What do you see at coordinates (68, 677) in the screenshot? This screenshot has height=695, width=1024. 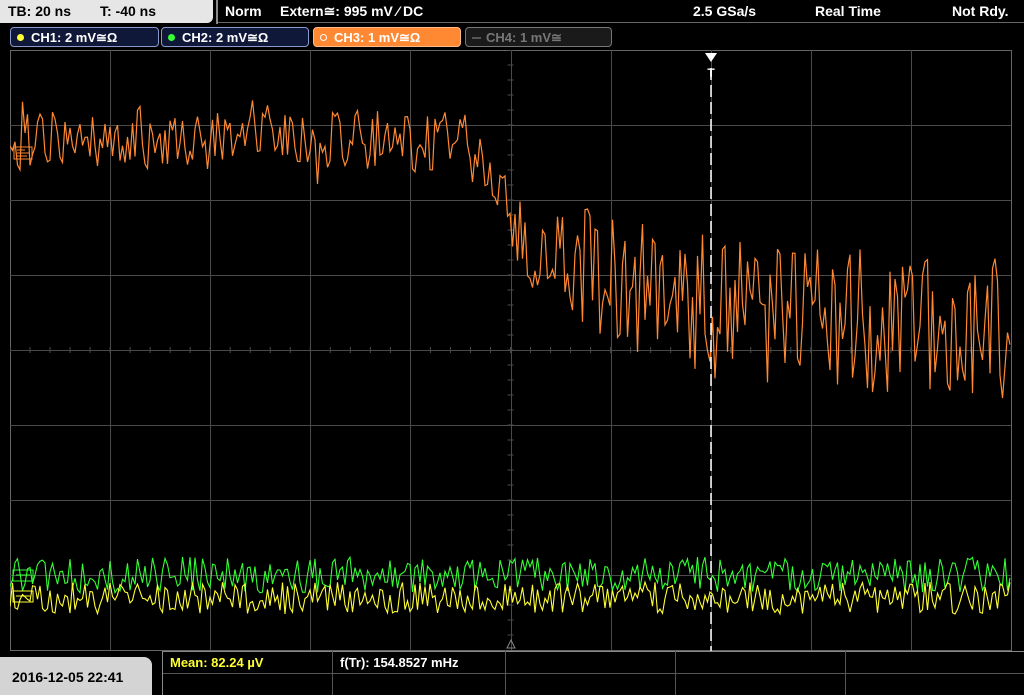 I see `date-time-label: 2016-12-05 22:41` at bounding box center [68, 677].